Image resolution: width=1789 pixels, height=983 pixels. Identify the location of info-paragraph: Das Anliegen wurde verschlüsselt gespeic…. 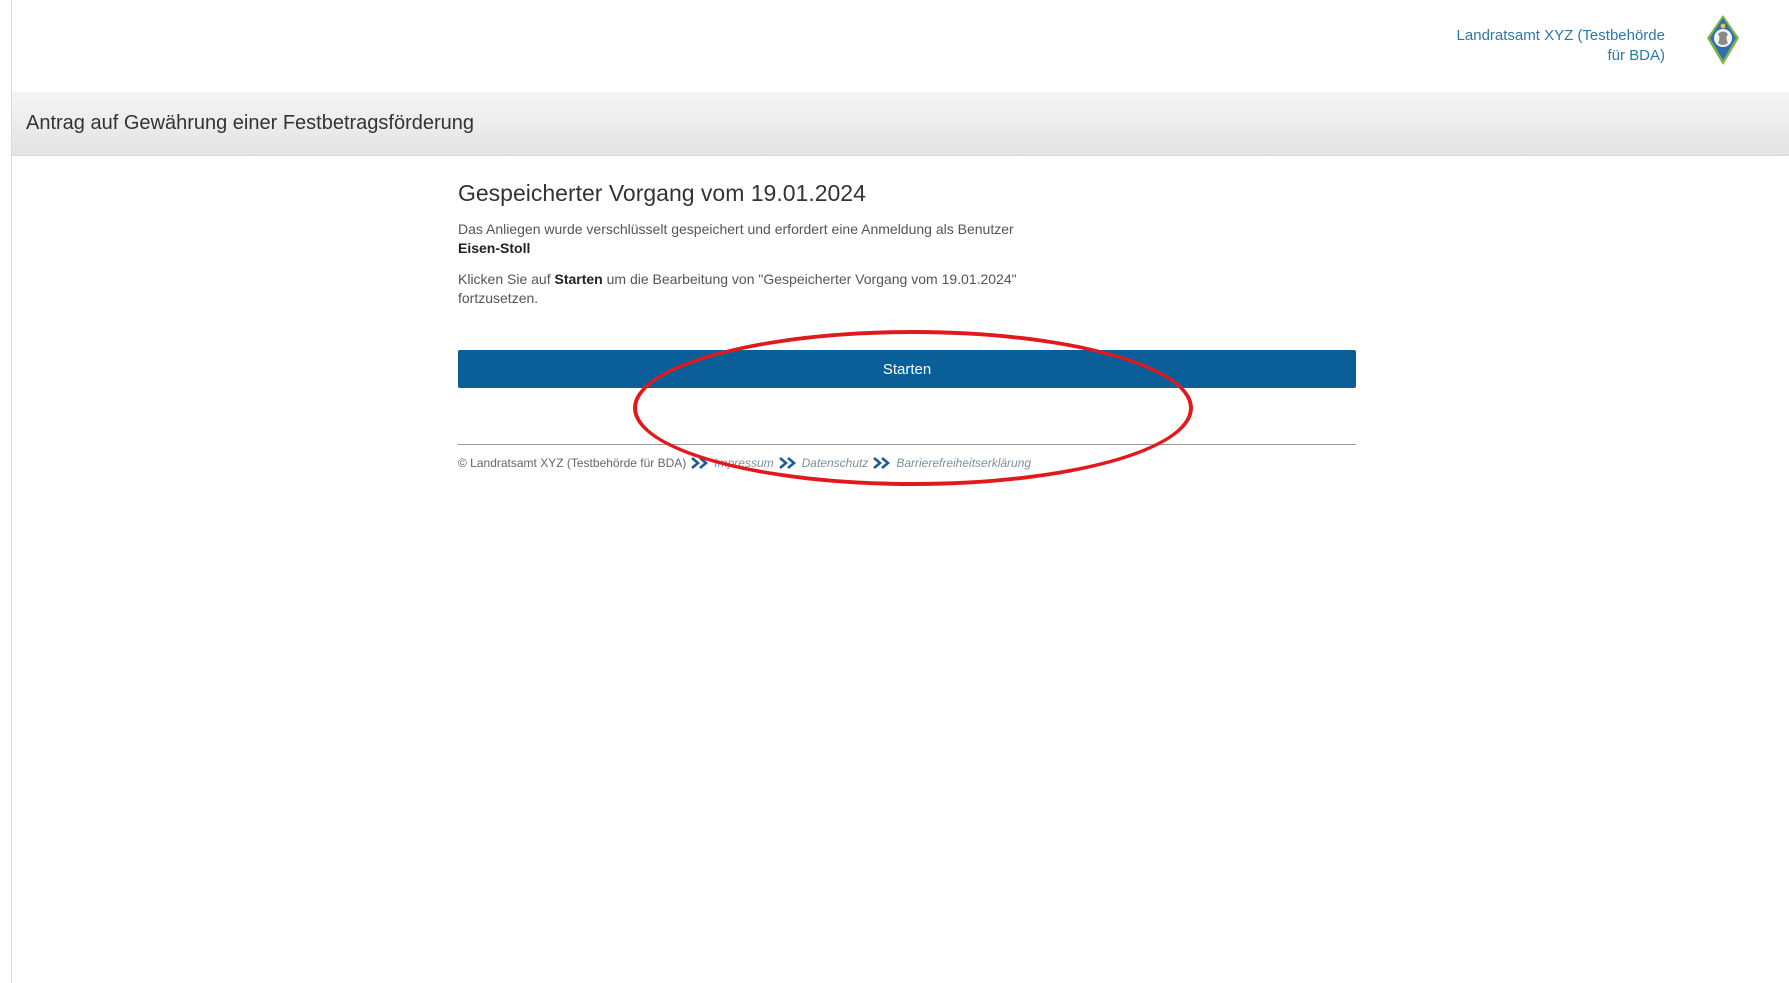
(758, 239).